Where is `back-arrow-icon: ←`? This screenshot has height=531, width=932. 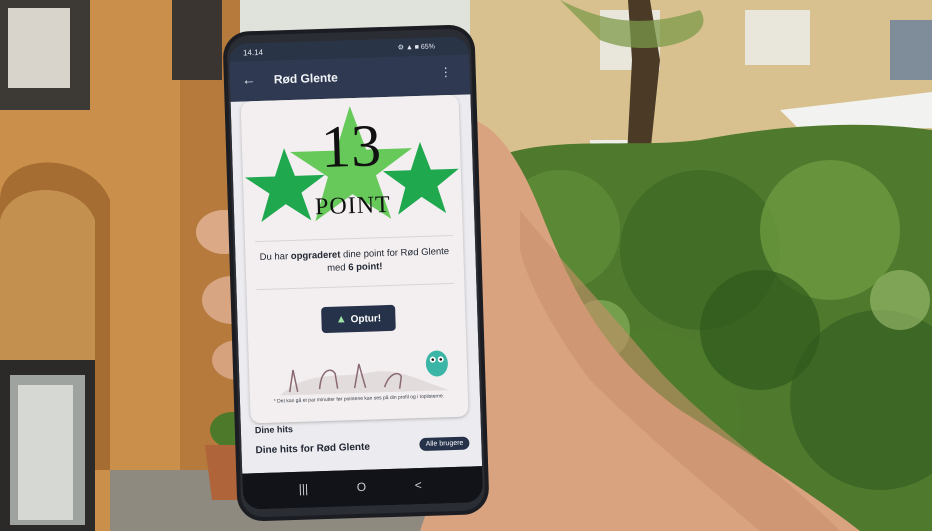 back-arrow-icon: ← is located at coordinates (249, 79).